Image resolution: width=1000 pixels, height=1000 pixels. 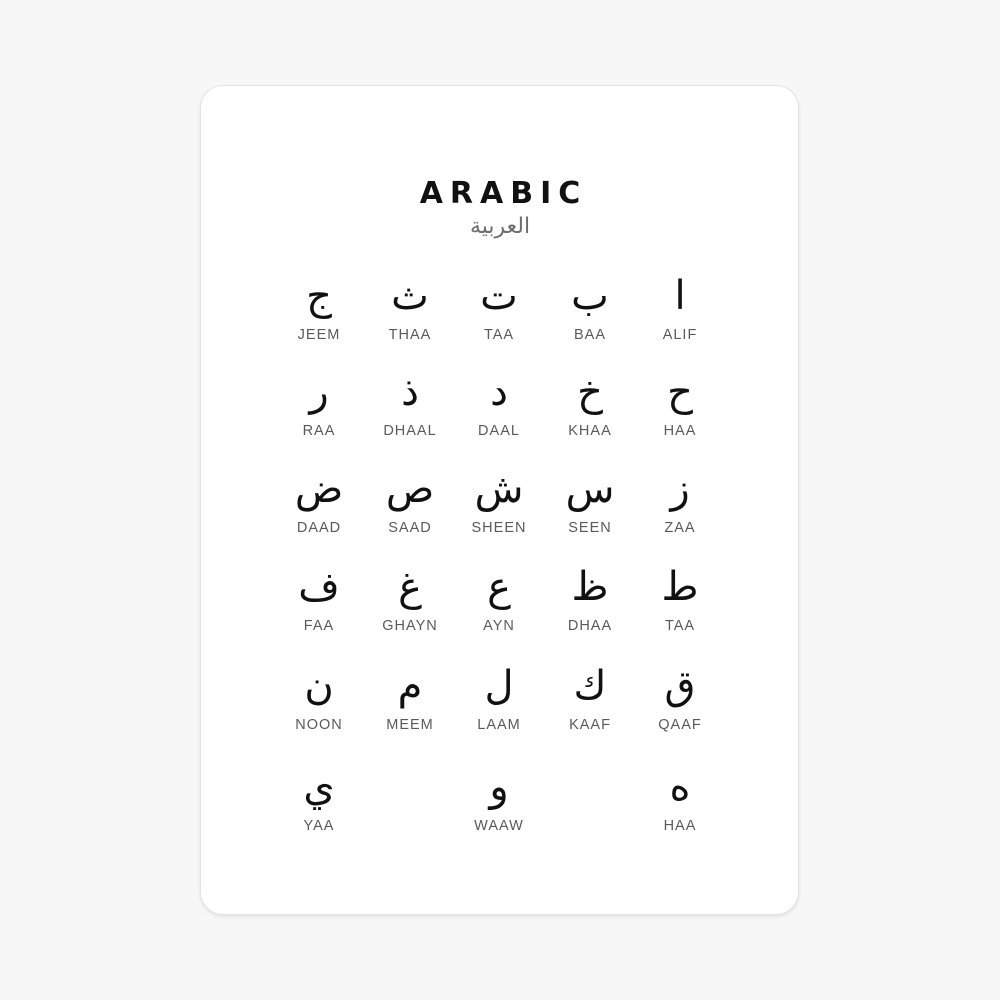 What do you see at coordinates (319, 725) in the screenshot?
I see `letter-name: NOON` at bounding box center [319, 725].